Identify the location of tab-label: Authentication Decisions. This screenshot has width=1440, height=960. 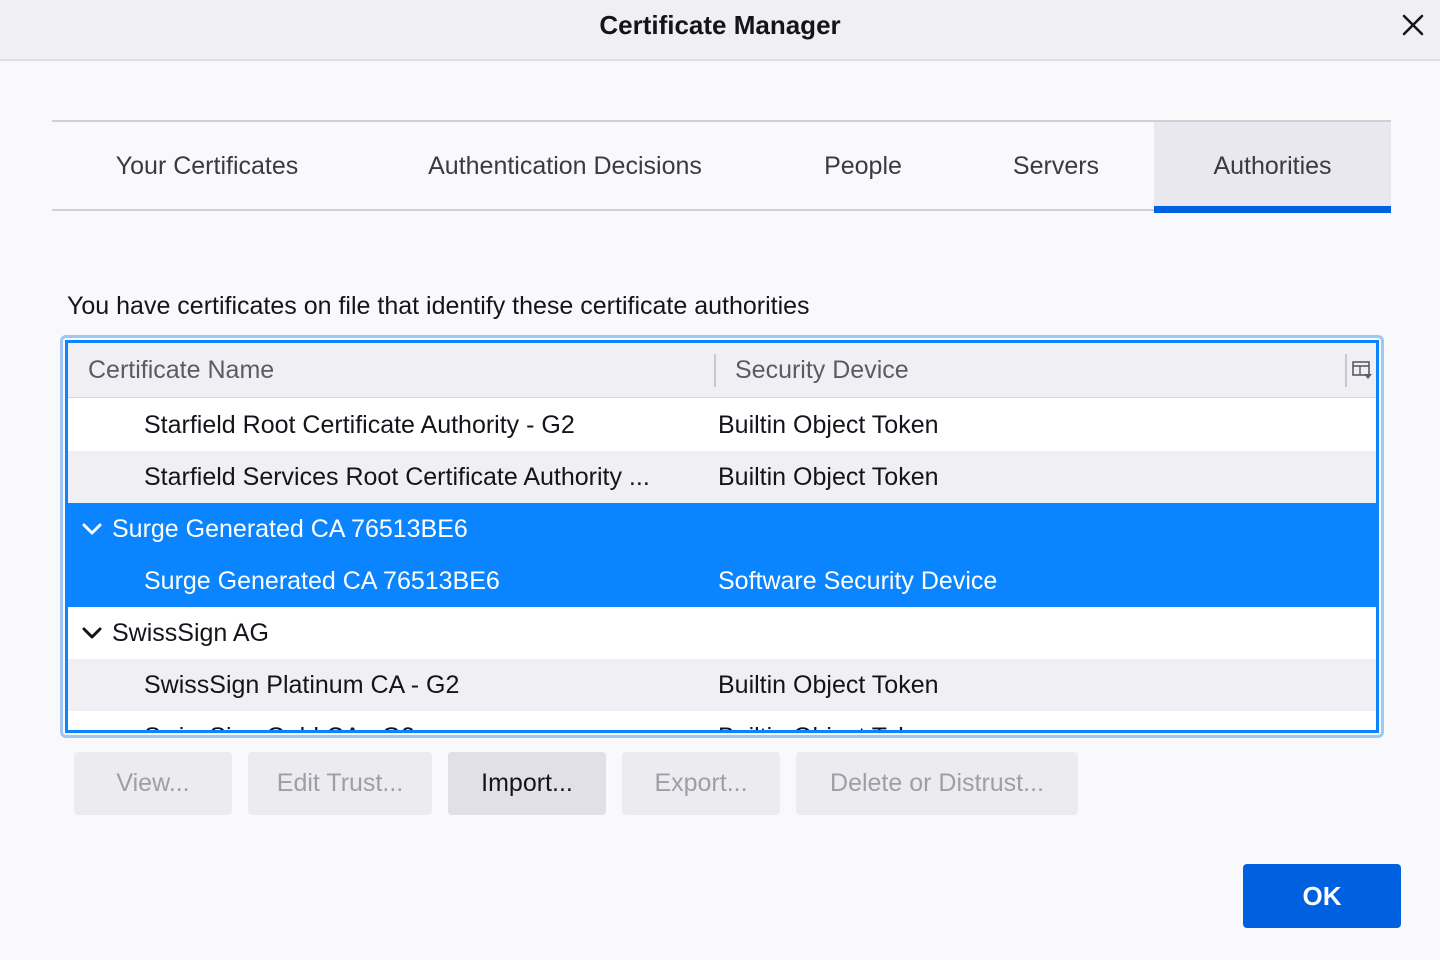
(565, 166).